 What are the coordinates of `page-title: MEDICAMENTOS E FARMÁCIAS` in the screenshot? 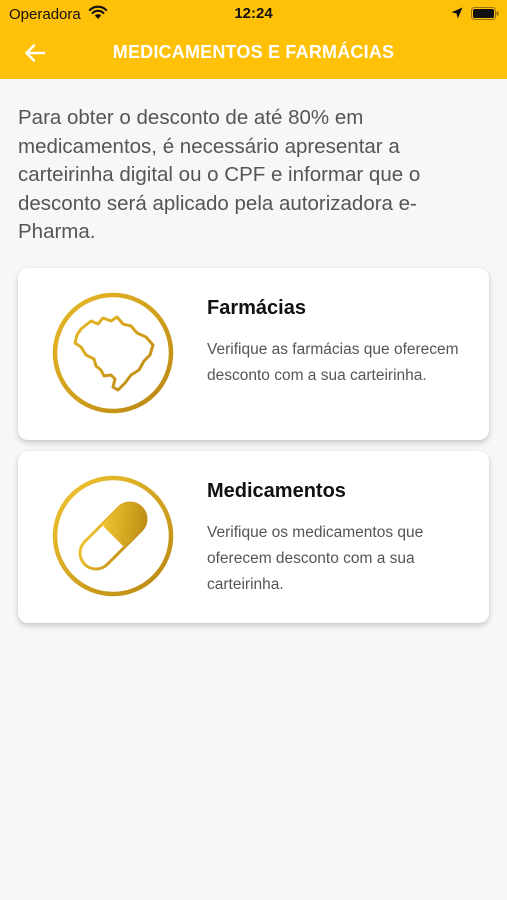 It's located at (253, 52).